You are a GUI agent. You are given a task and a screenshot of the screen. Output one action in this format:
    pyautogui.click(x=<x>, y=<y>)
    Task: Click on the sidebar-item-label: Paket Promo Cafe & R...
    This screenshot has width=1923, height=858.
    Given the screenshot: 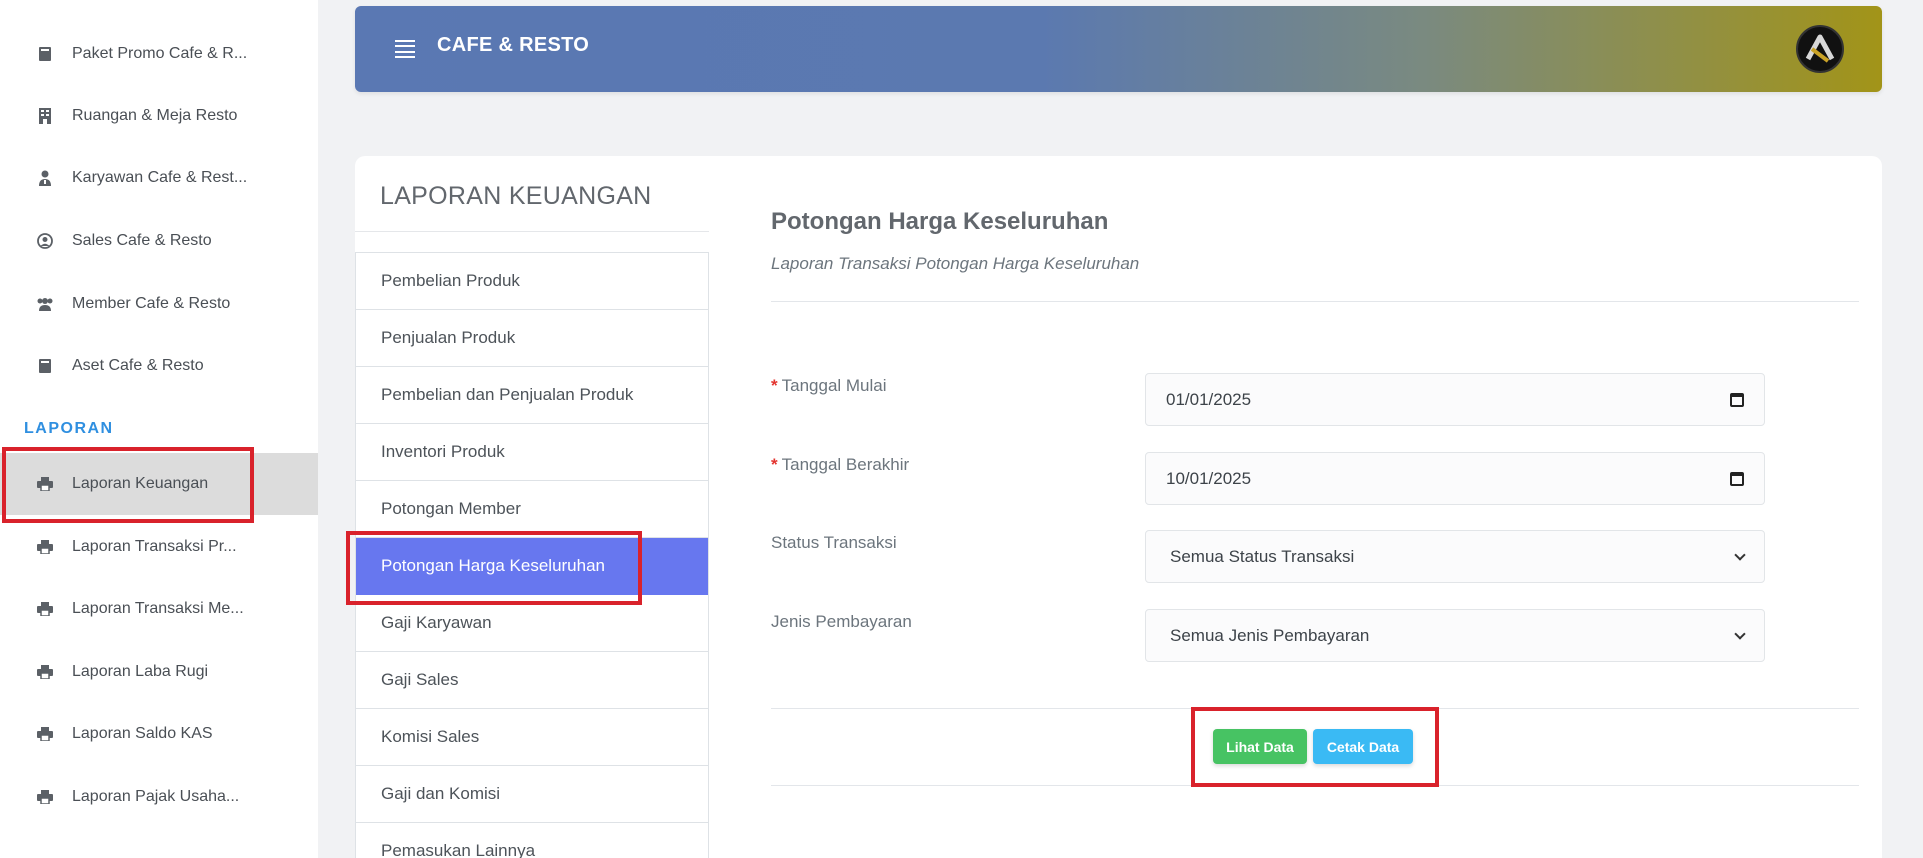 What is the action you would take?
    pyautogui.click(x=160, y=53)
    